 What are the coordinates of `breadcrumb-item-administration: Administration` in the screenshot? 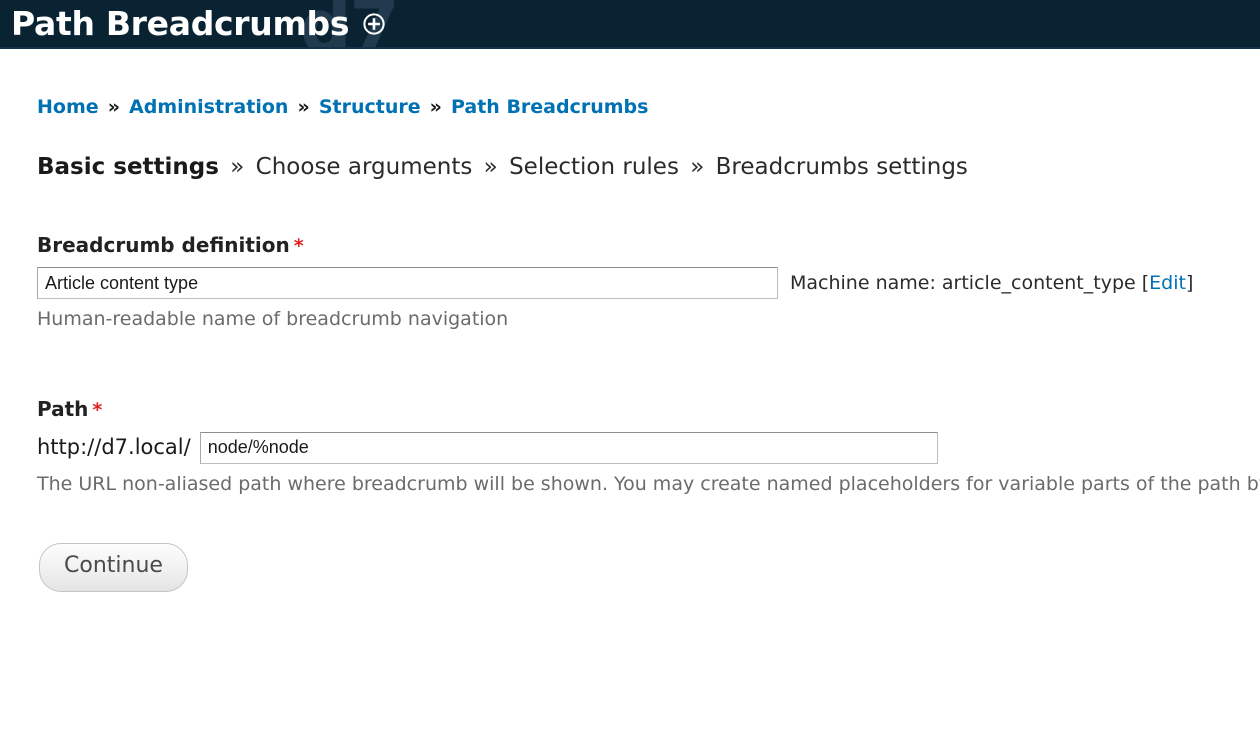 It's located at (208, 107).